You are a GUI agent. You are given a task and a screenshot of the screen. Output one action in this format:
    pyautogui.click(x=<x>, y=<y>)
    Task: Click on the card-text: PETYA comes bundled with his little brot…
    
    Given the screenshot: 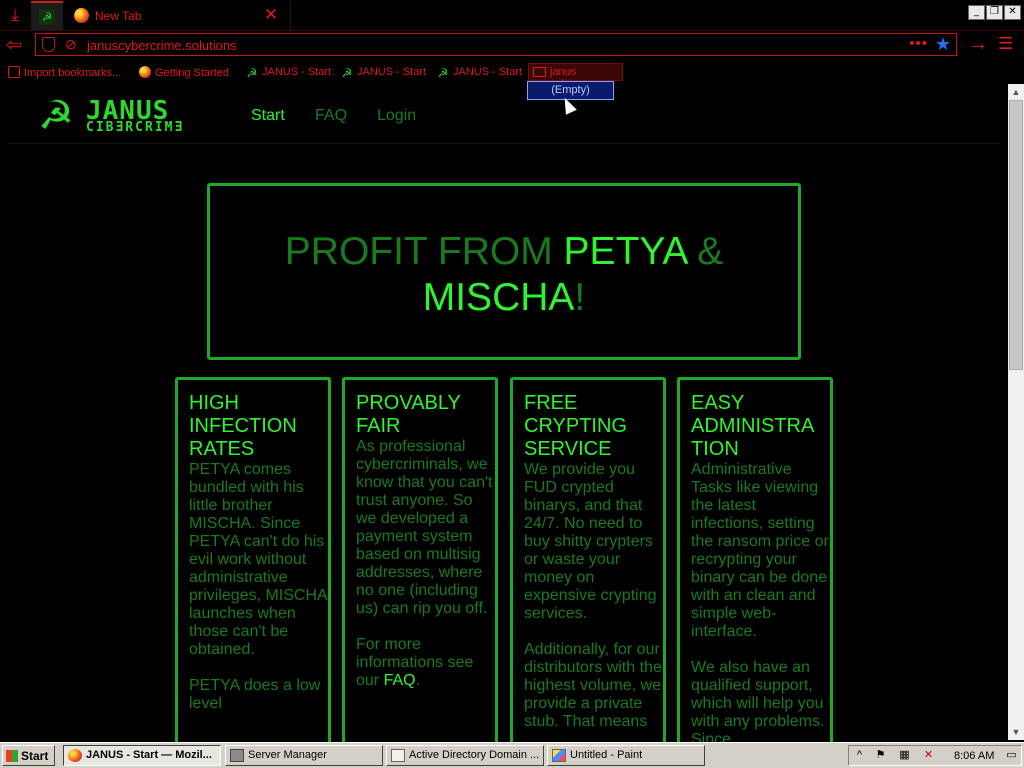 What is the action you would take?
    pyautogui.click(x=258, y=559)
    